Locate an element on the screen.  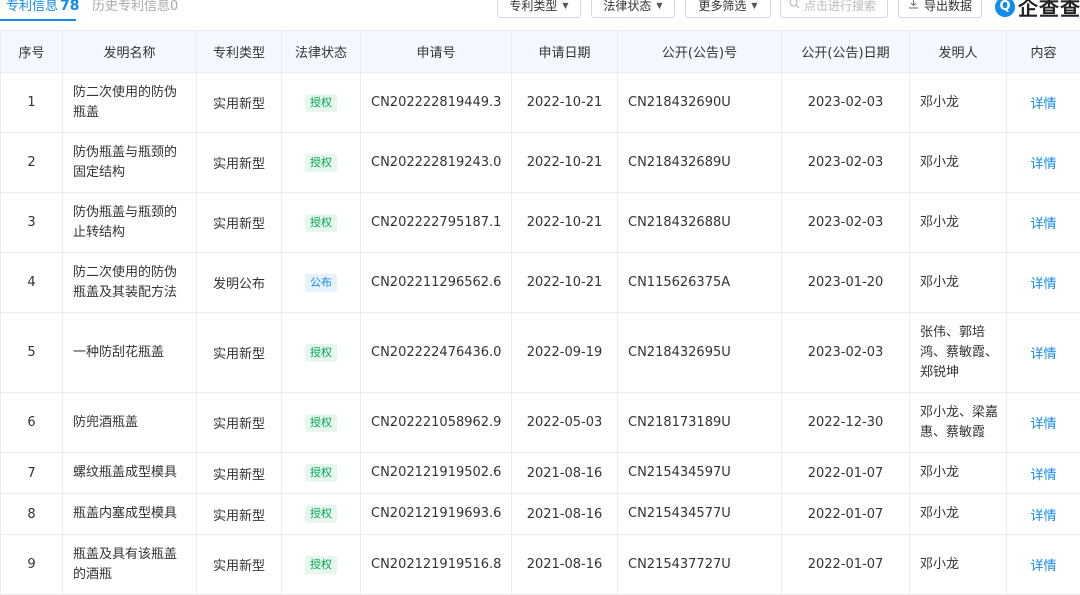
cell-no: 1 is located at coordinates (32, 103).